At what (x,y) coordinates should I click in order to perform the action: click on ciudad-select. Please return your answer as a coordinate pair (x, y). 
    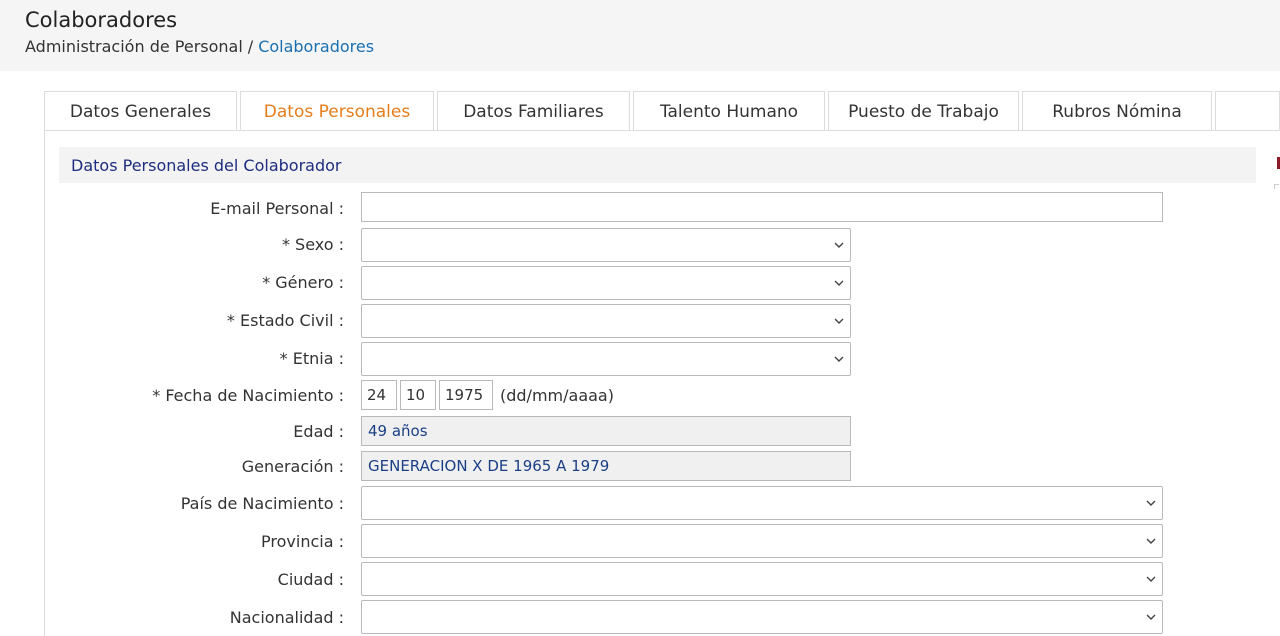
    Looking at the image, I should click on (762, 579).